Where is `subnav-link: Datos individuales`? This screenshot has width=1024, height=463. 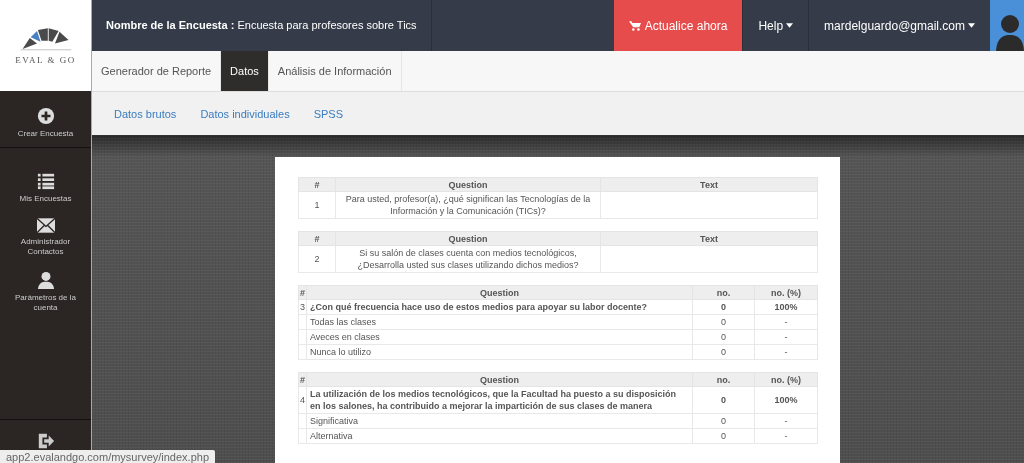 subnav-link: Datos individuales is located at coordinates (245, 113).